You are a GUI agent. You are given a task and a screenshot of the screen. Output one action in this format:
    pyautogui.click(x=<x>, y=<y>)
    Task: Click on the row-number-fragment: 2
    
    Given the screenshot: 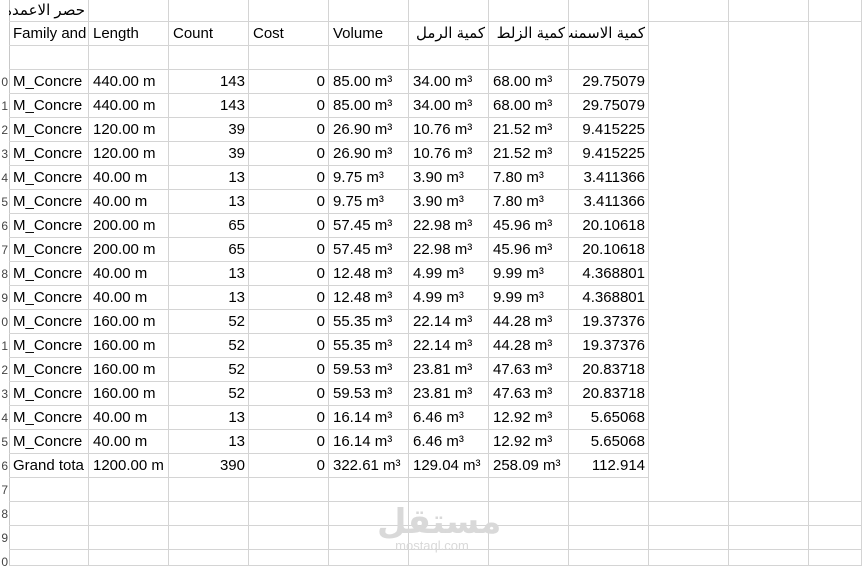 What is the action you would take?
    pyautogui.click(x=4, y=130)
    